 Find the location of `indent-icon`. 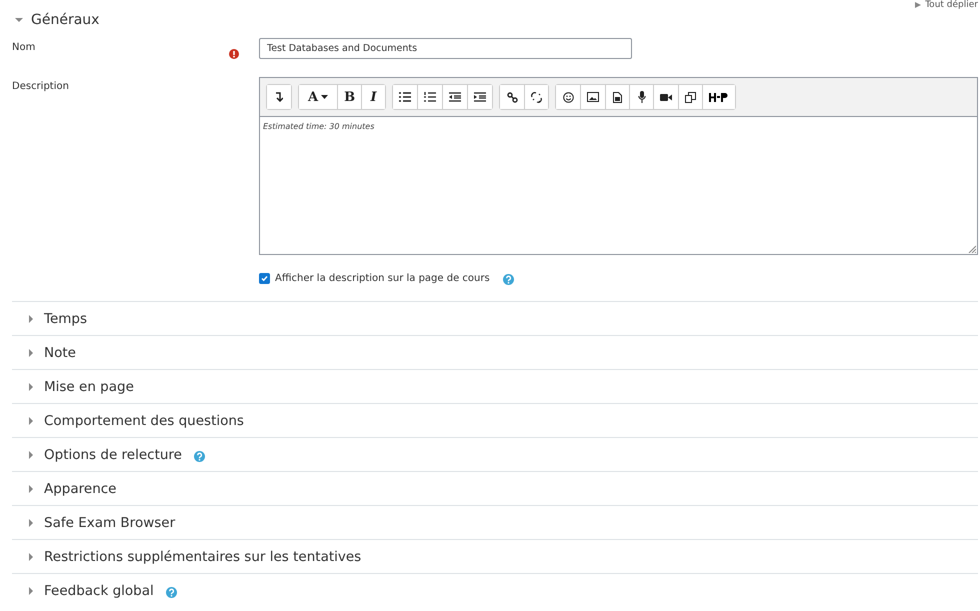

indent-icon is located at coordinates (480, 97).